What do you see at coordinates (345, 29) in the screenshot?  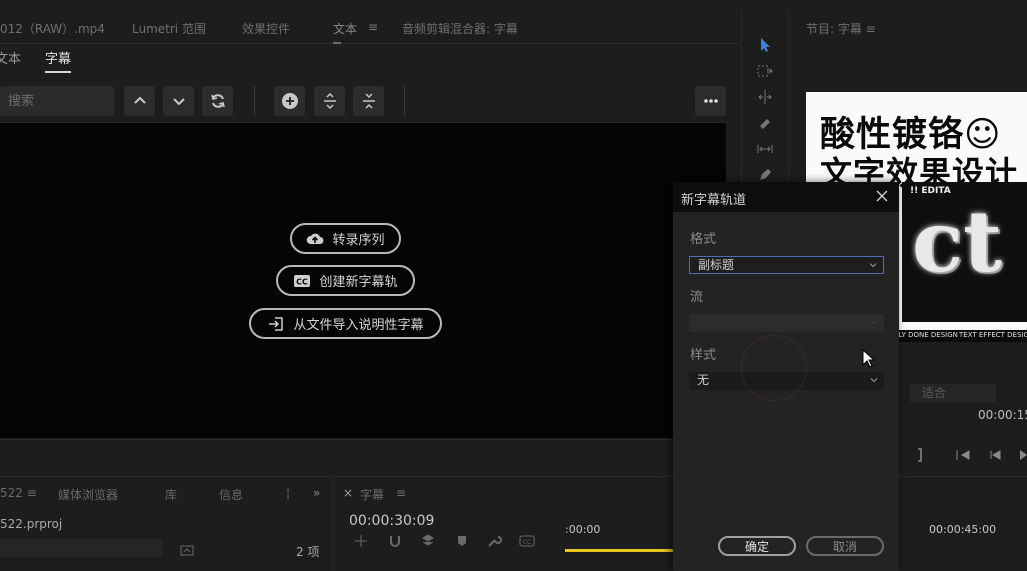 I see `tab-text-label: 文本` at bounding box center [345, 29].